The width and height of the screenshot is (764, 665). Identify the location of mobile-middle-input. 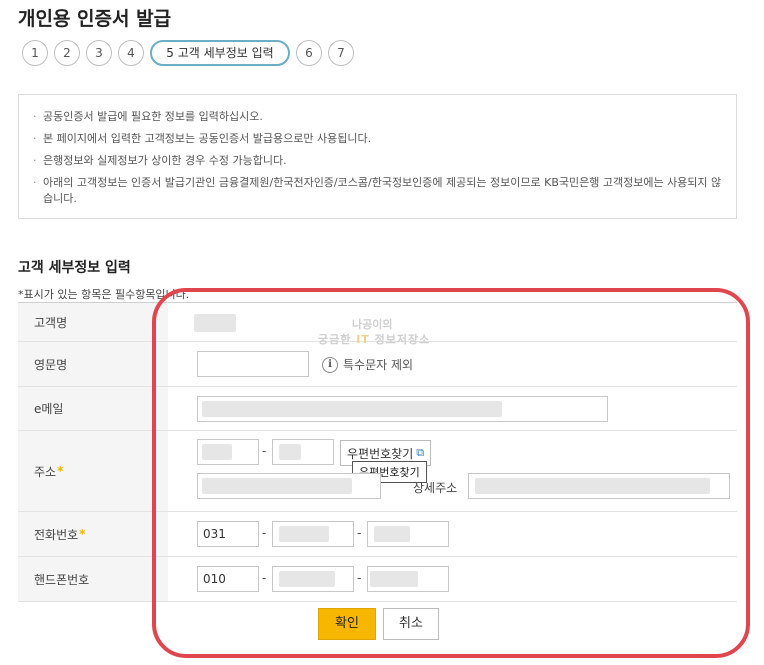
(313, 579).